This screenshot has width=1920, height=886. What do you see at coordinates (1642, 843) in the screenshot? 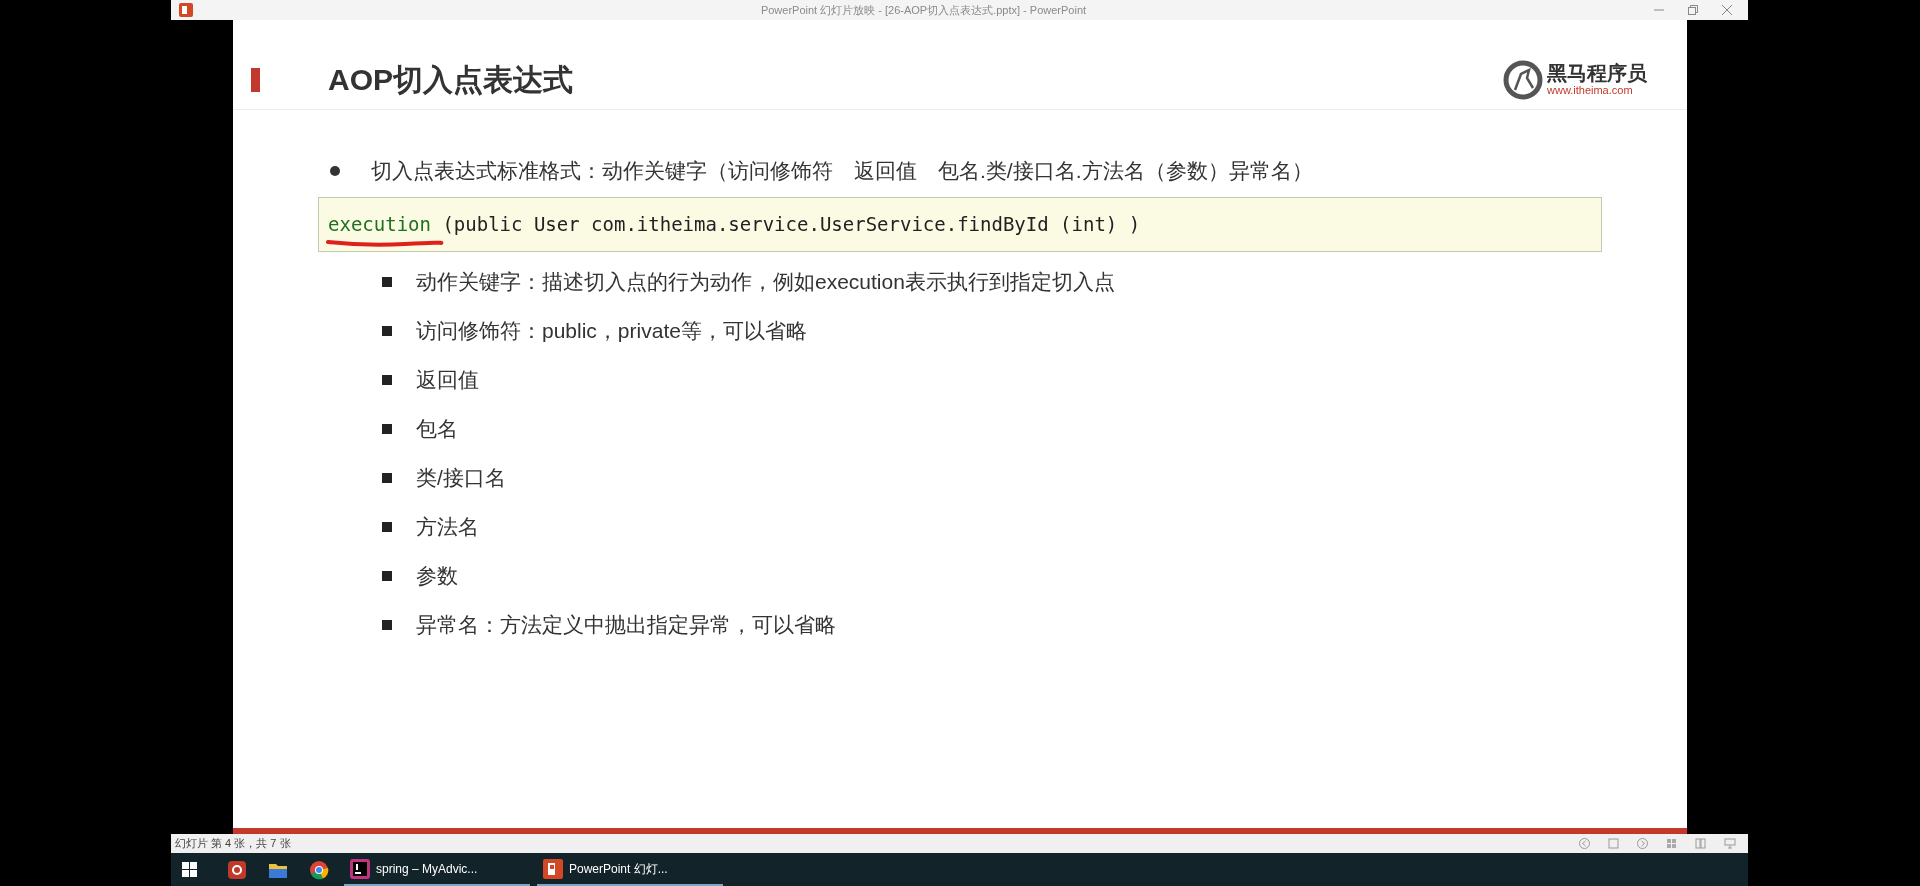
I see `next-icon` at bounding box center [1642, 843].